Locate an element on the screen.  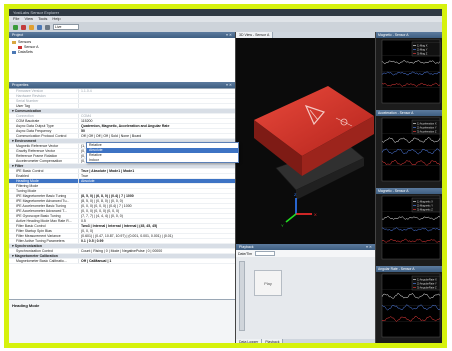
property-name: IPE Gyroscope Basic Tuning is located at coordinates (44, 216).